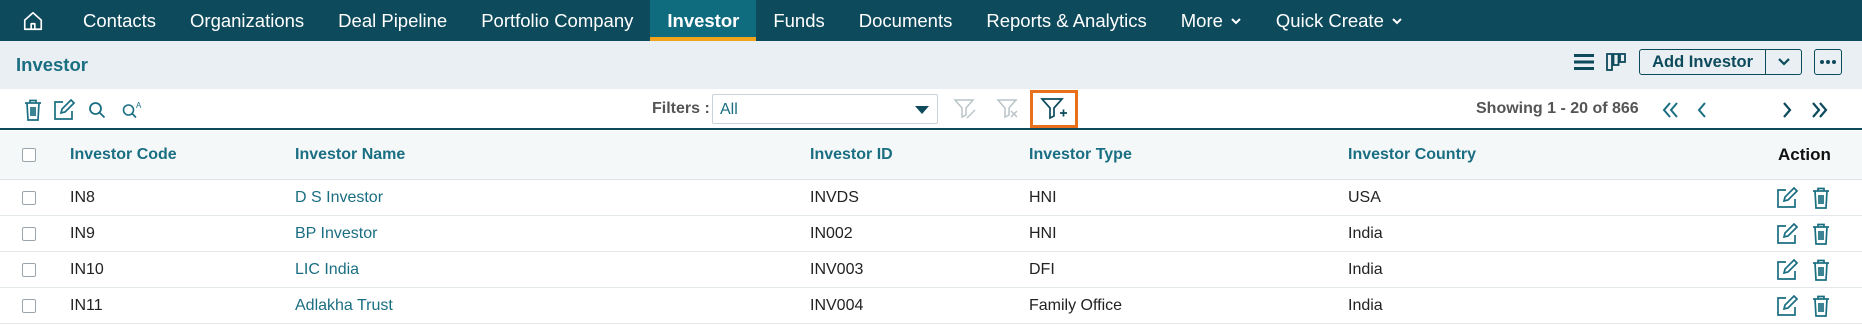  I want to click on column-header-investor-type: Investor Type, so click(1080, 155).